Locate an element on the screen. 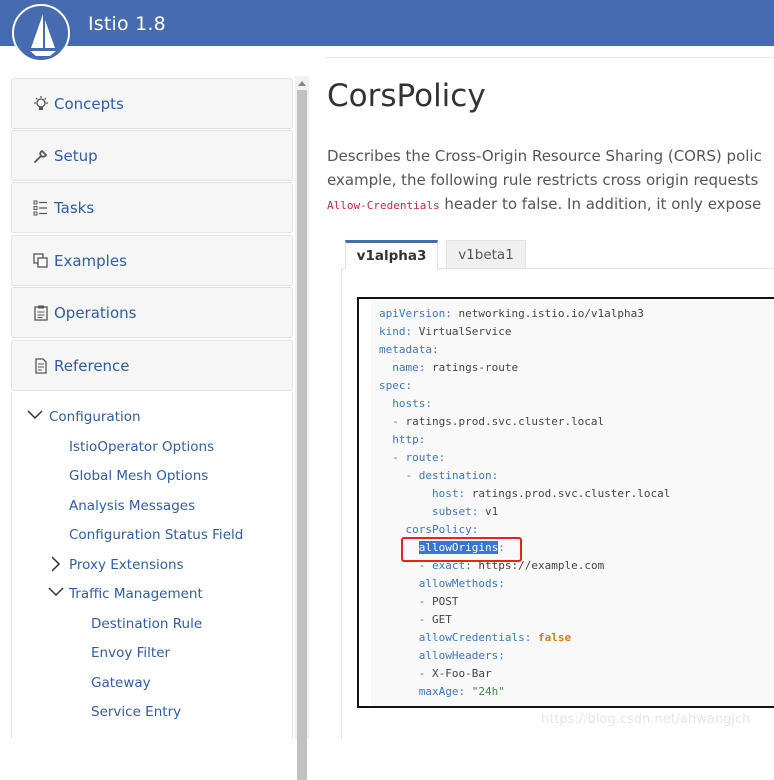 Image resolution: width=774 pixels, height=780 pixels. top-header: Istio 1.8 is located at coordinates (387, 31).